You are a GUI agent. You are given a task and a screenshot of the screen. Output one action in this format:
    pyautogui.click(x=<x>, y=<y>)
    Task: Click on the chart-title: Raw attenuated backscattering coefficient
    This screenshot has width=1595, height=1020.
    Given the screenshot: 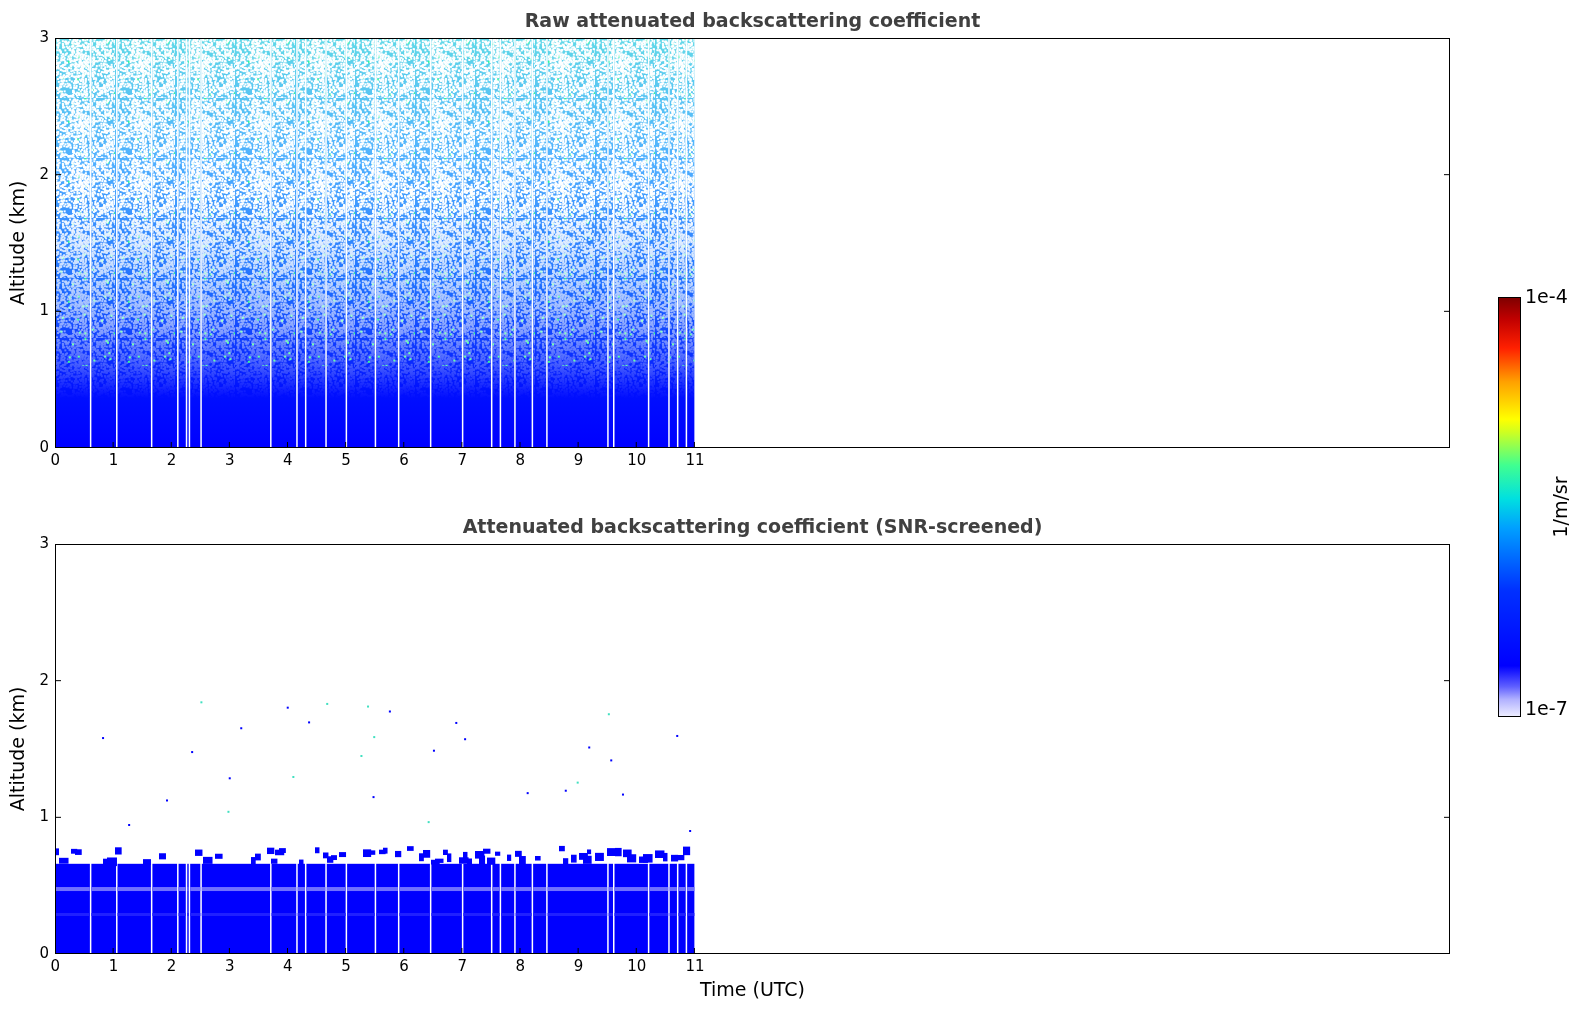 What is the action you would take?
    pyautogui.click(x=752, y=20)
    